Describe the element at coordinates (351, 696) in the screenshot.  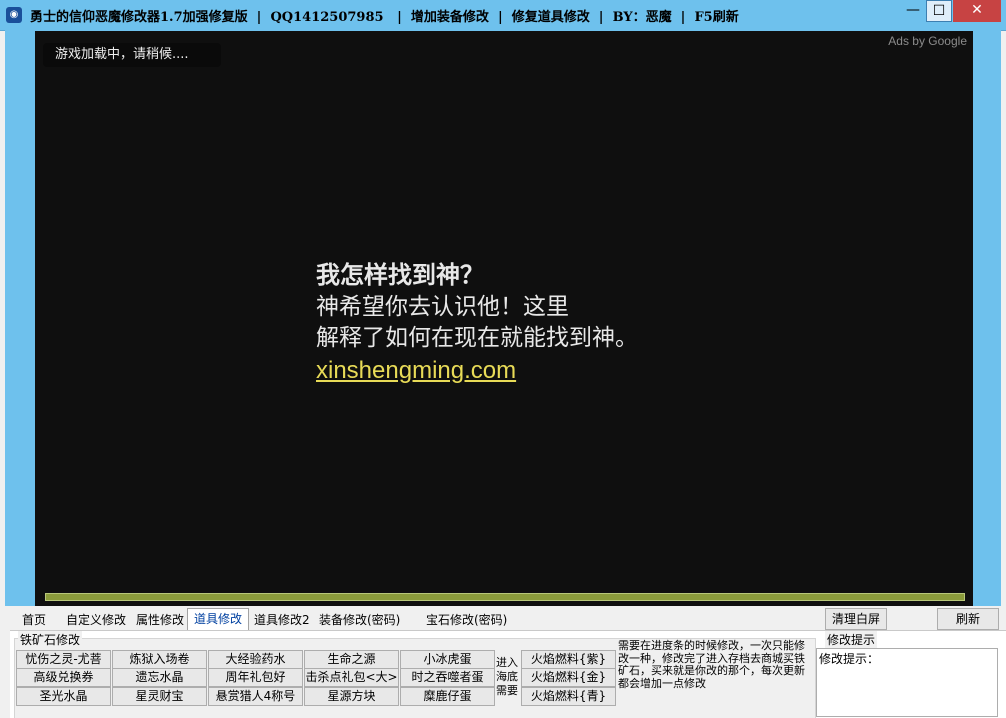
I see `item-button: 星源方块` at that location.